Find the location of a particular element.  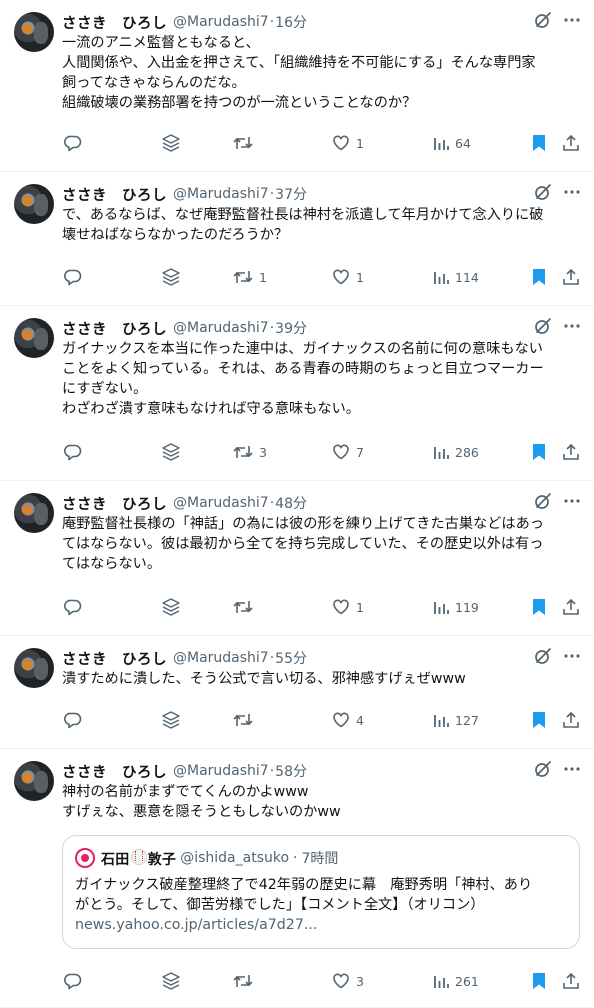

reply-icon is located at coordinates (73, 720).